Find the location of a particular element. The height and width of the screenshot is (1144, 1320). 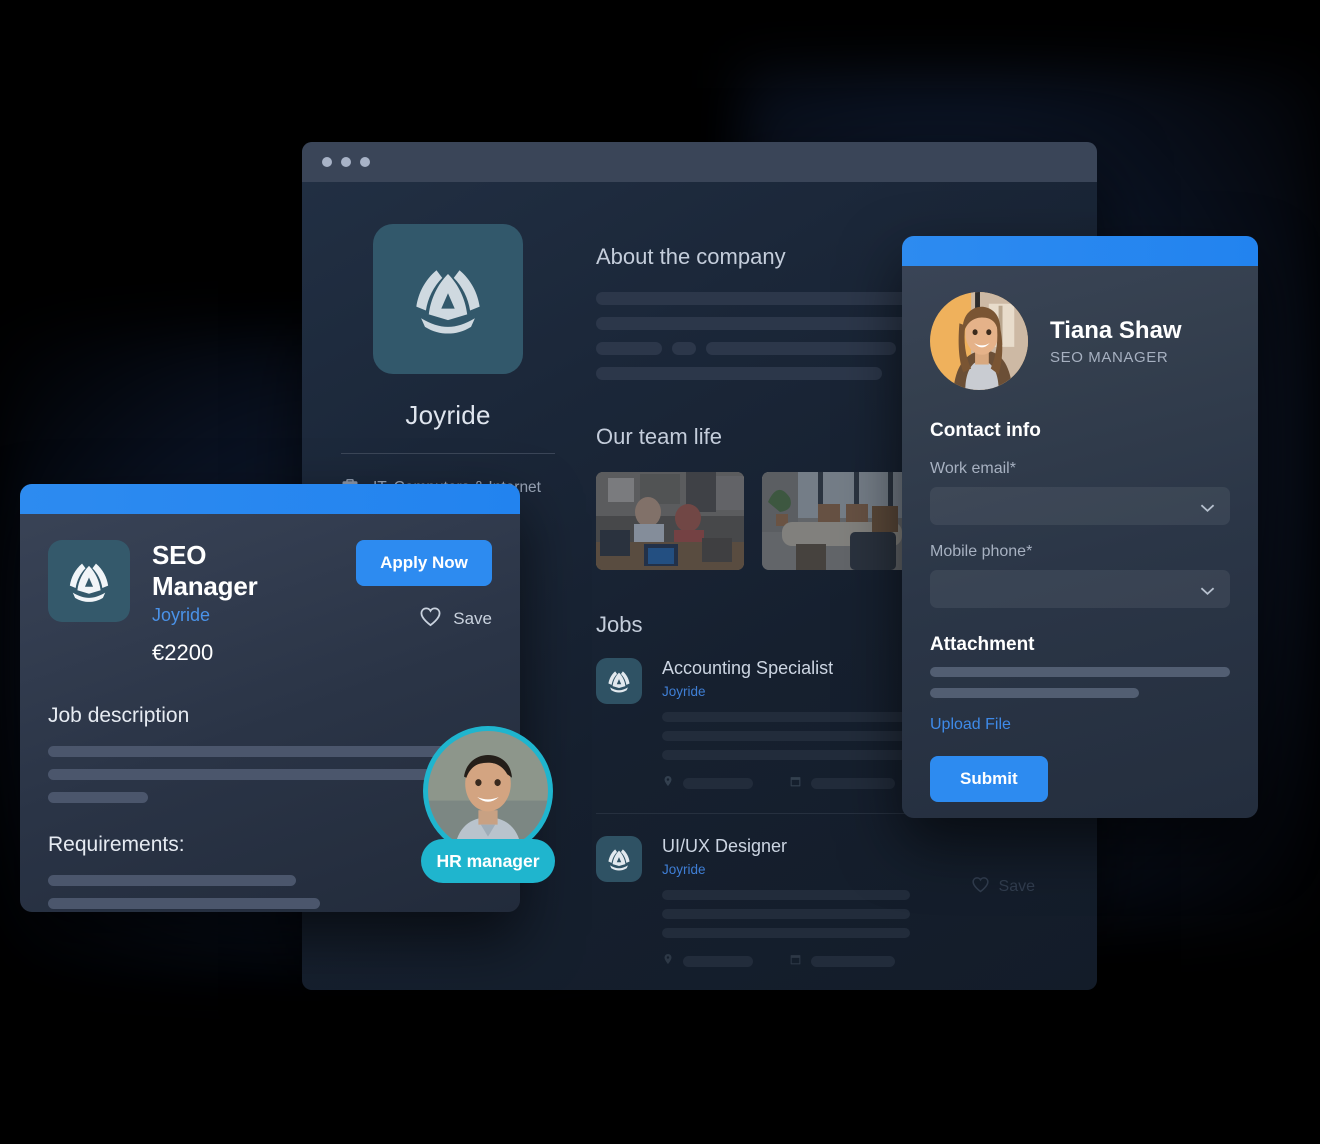

save-button: Save is located at coordinates (416, 619).